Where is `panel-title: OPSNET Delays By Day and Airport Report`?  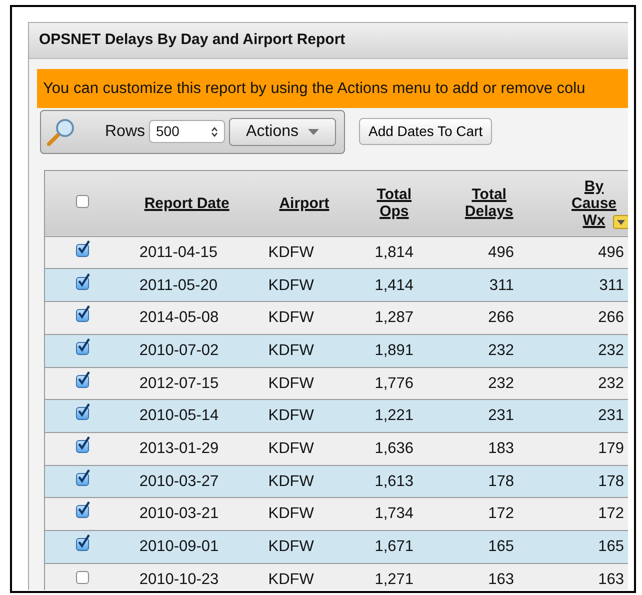
panel-title: OPSNET Delays By Day and Airport Report is located at coordinates (328, 40).